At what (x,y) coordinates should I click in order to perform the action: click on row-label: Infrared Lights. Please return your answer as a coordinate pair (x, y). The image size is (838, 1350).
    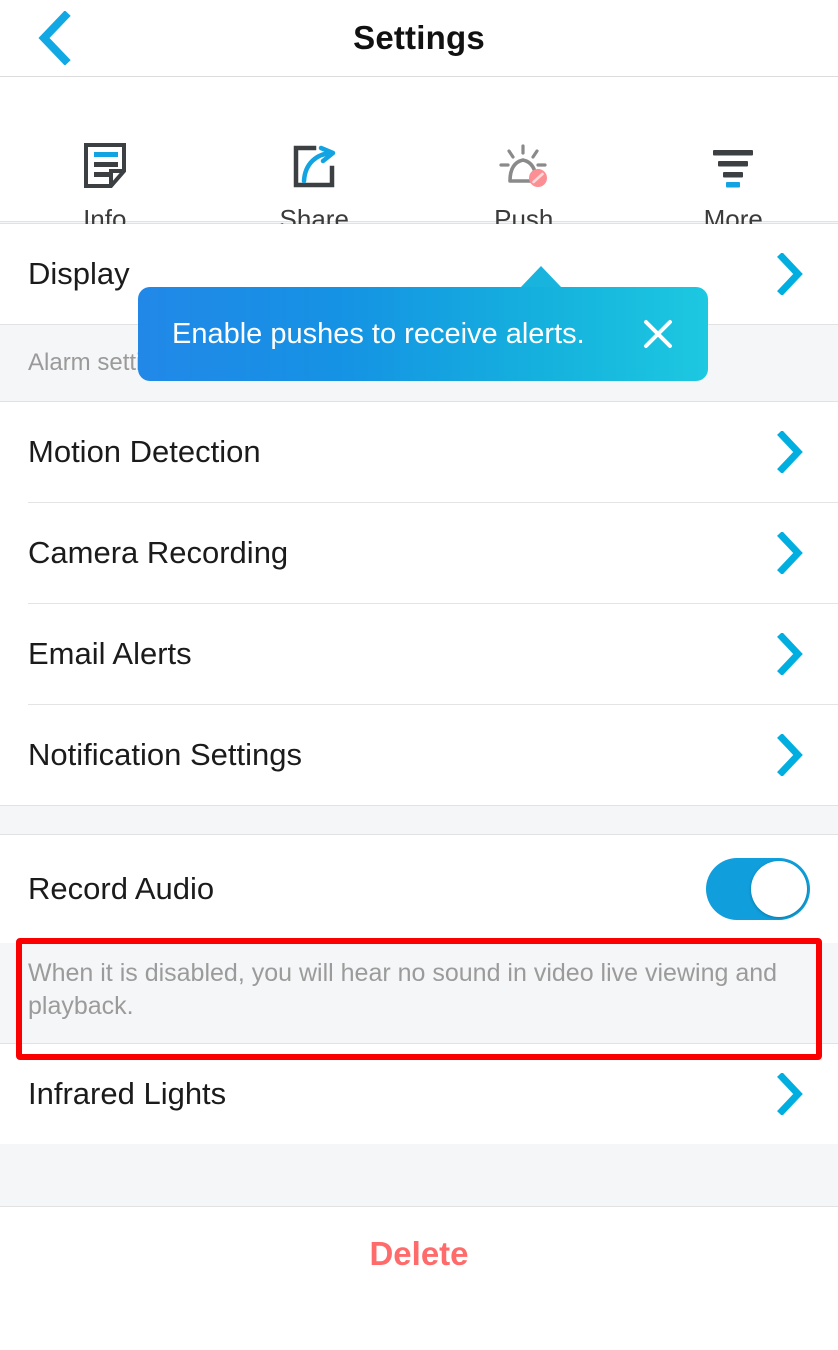
    Looking at the image, I should click on (127, 1093).